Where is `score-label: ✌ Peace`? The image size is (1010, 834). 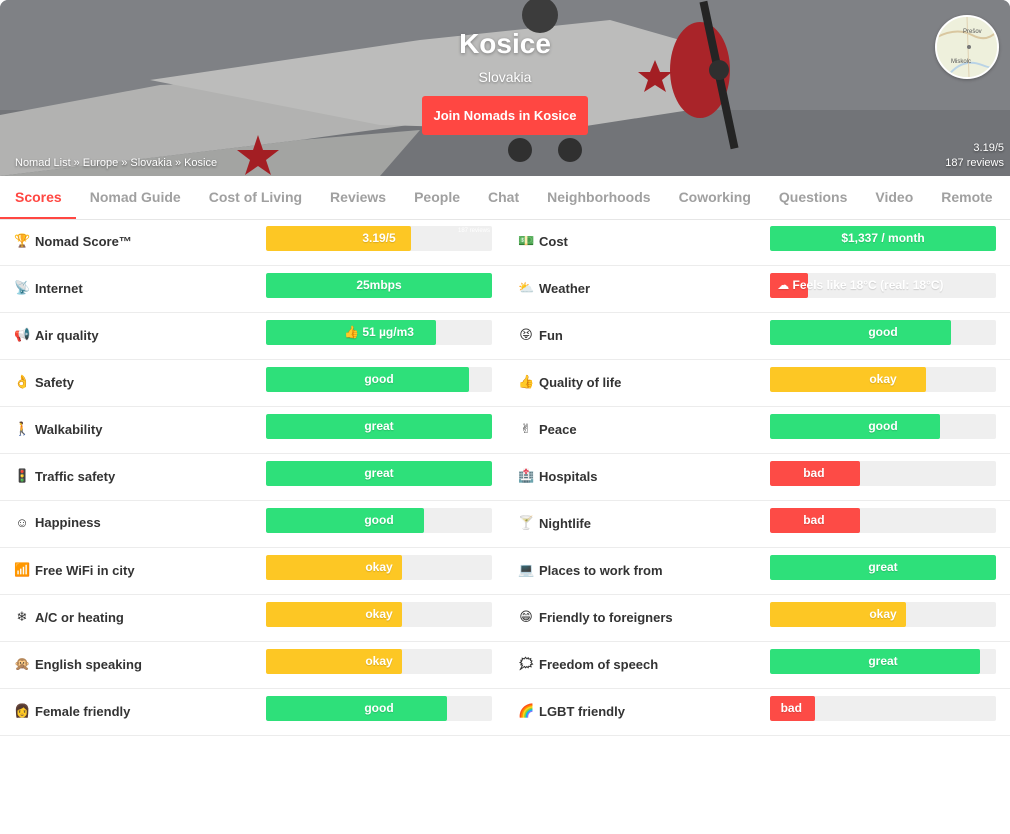 score-label: ✌ Peace is located at coordinates (547, 429).